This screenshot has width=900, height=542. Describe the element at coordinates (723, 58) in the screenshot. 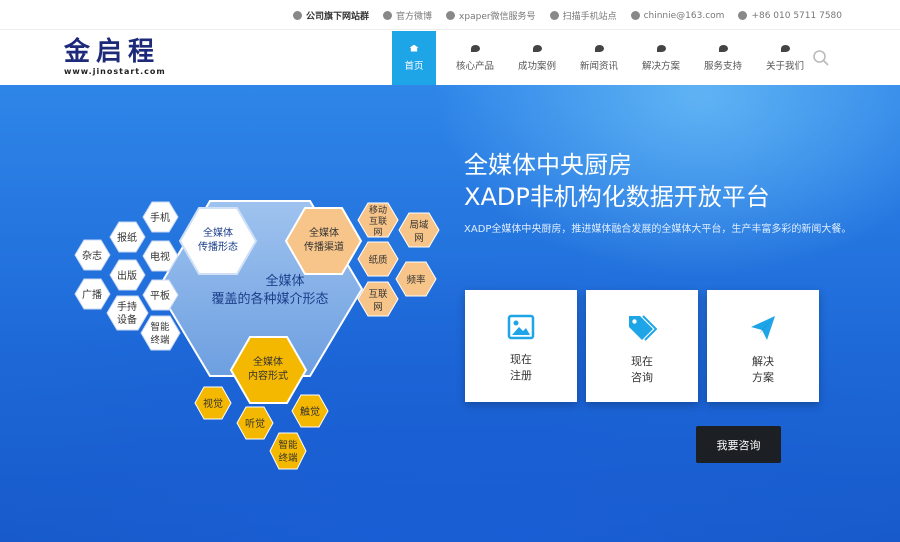

I see `nav-support: 服务支持` at that location.